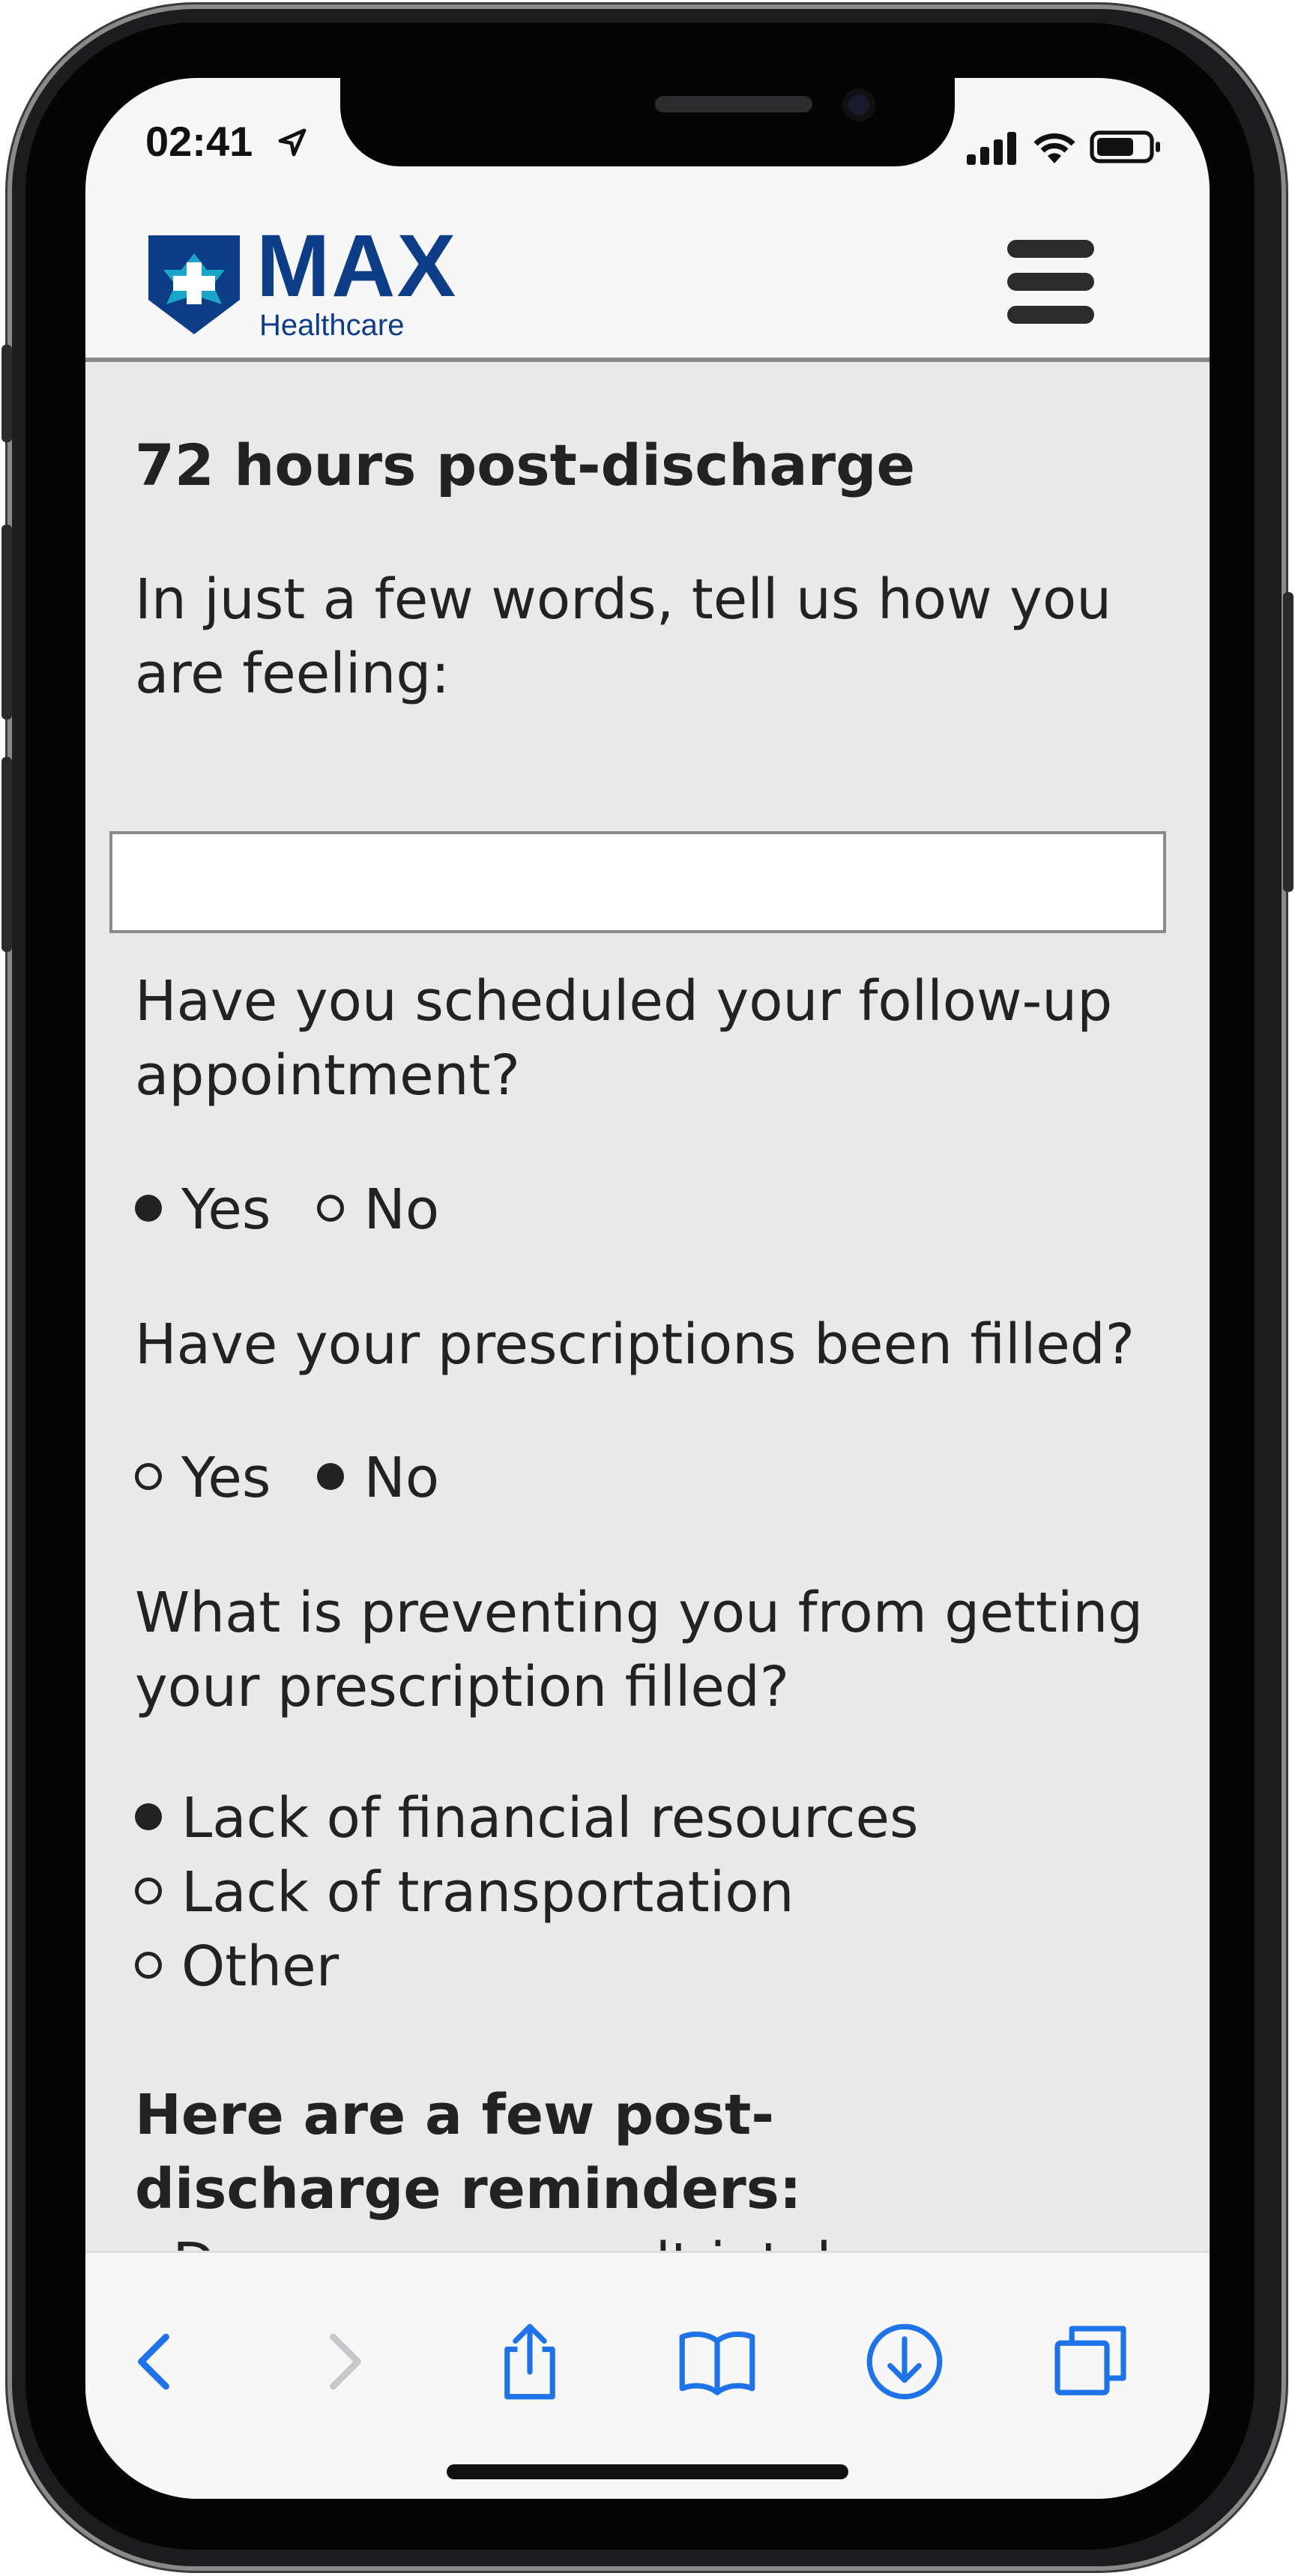 Image resolution: width=1295 pixels, height=2576 pixels. I want to click on brand-name: MAX, so click(356, 266).